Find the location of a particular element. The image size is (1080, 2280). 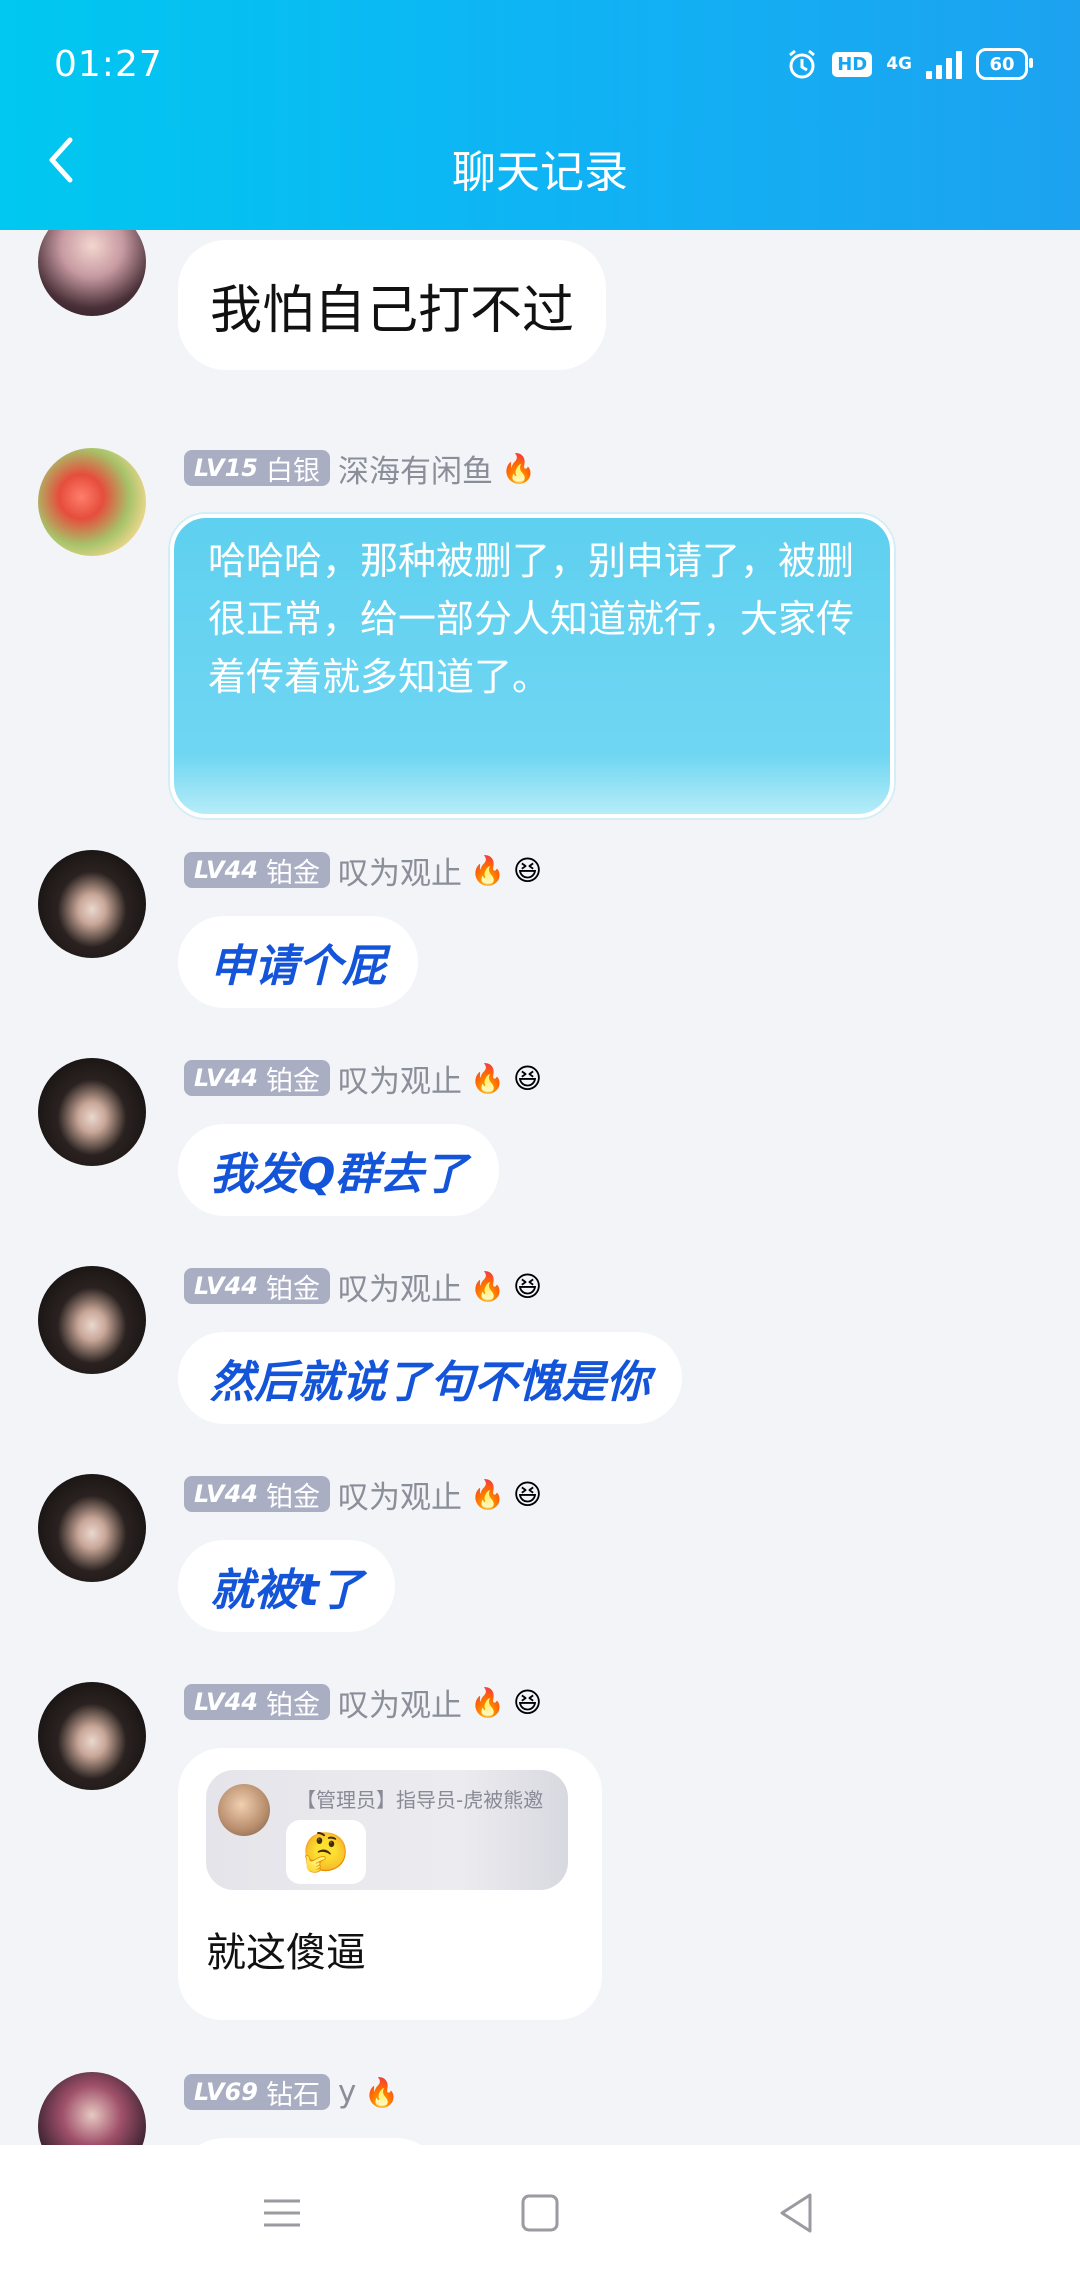

status-time: 01:27 is located at coordinates (108, 64).